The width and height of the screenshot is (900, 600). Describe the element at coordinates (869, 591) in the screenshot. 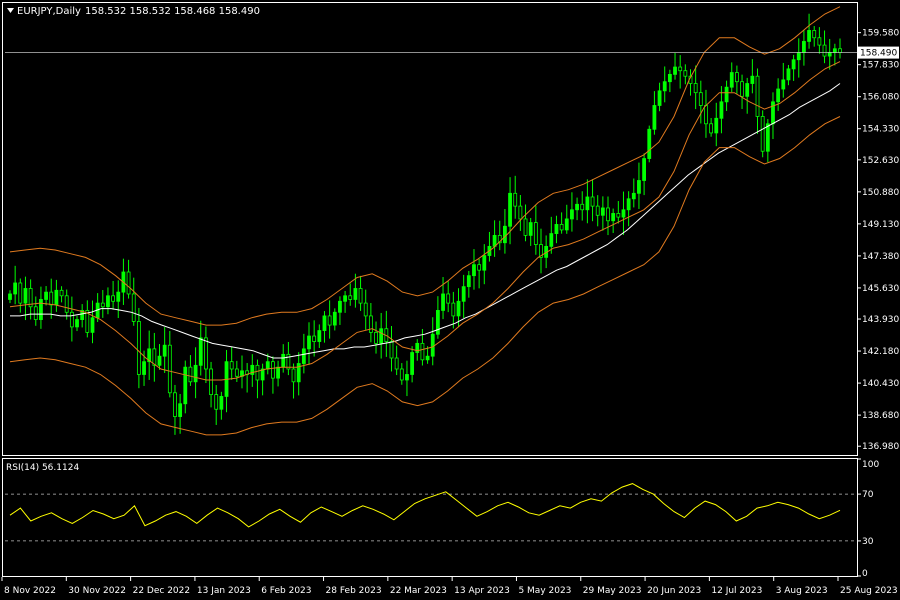

I see `time-tick-label: 25 Aug 2023` at that location.